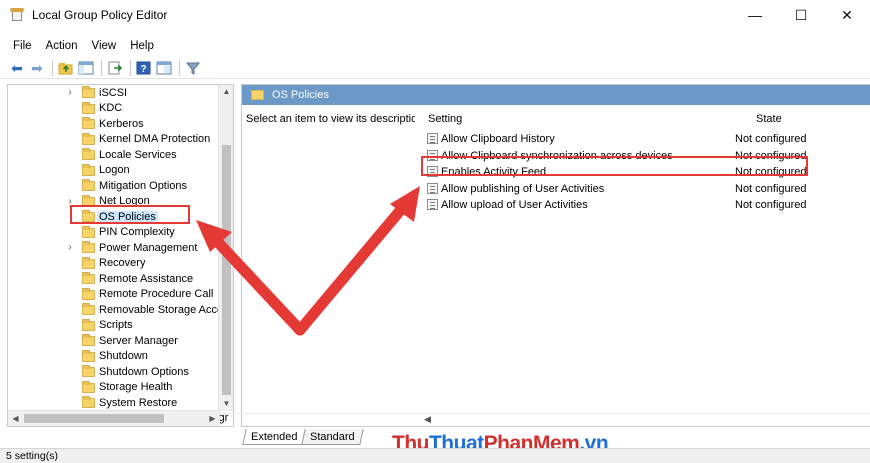  Describe the element at coordinates (148, 247) in the screenshot. I see `tree-item-label: Power Management` at that location.